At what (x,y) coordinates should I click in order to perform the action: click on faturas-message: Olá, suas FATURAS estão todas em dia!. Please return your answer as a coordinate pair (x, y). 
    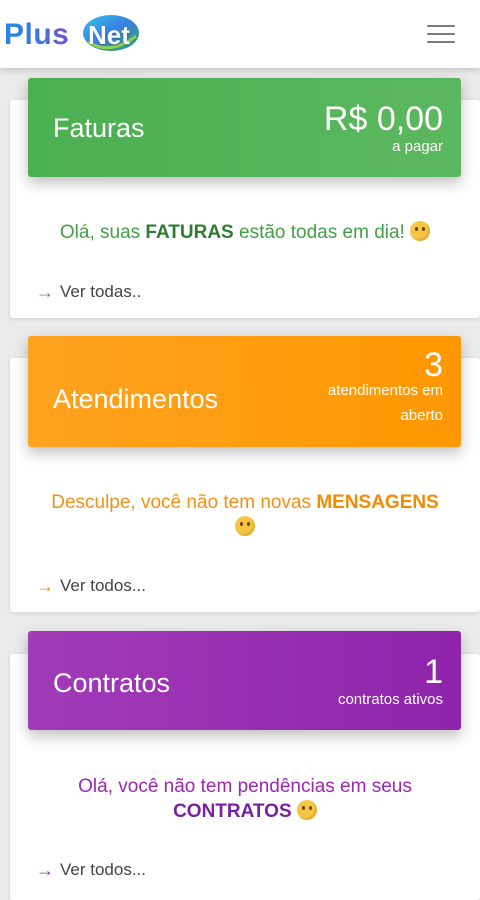
    Looking at the image, I should click on (245, 232).